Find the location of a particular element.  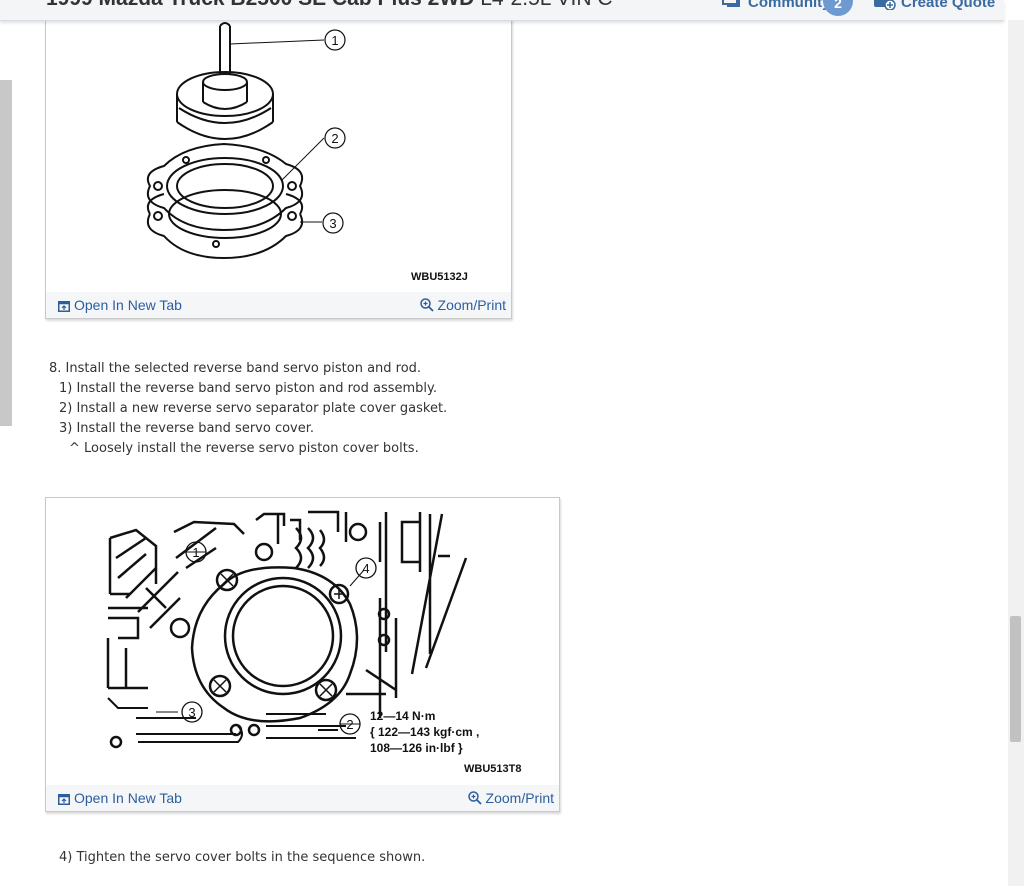

scrollbar-thumb is located at coordinates (1015, 679).